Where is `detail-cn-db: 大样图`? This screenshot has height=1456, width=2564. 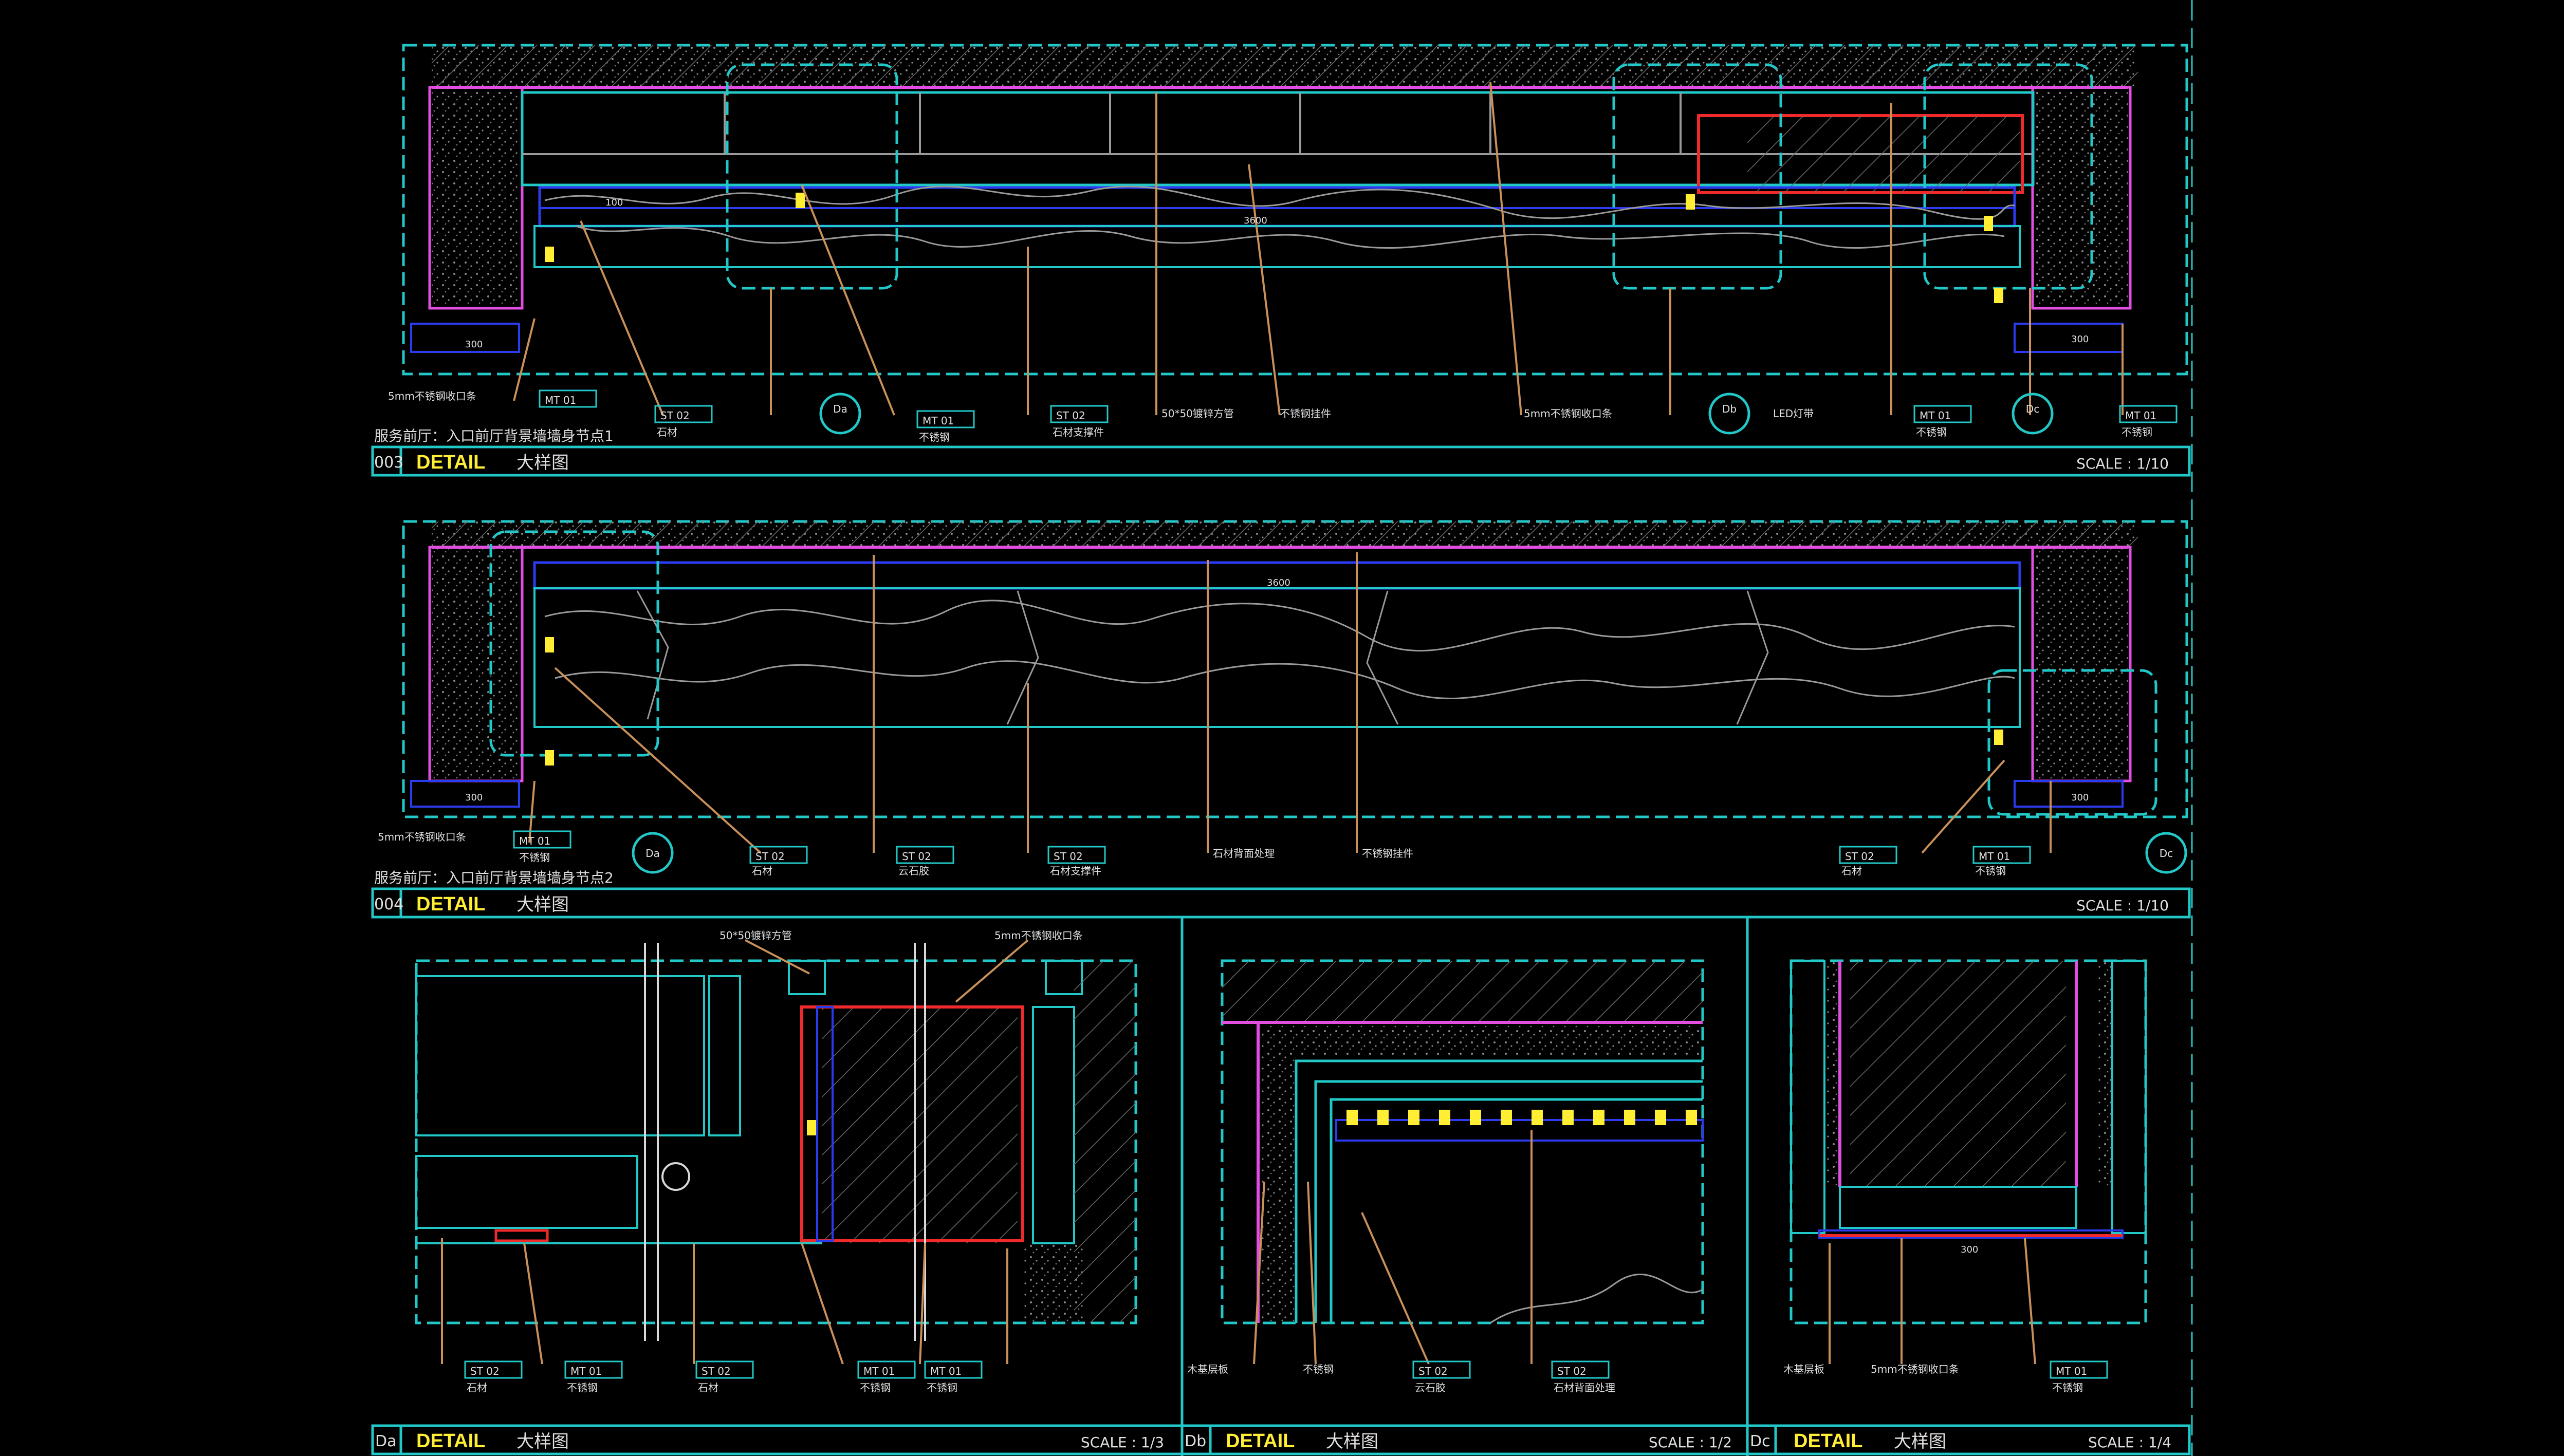 detail-cn-db: 大样图 is located at coordinates (1352, 1441).